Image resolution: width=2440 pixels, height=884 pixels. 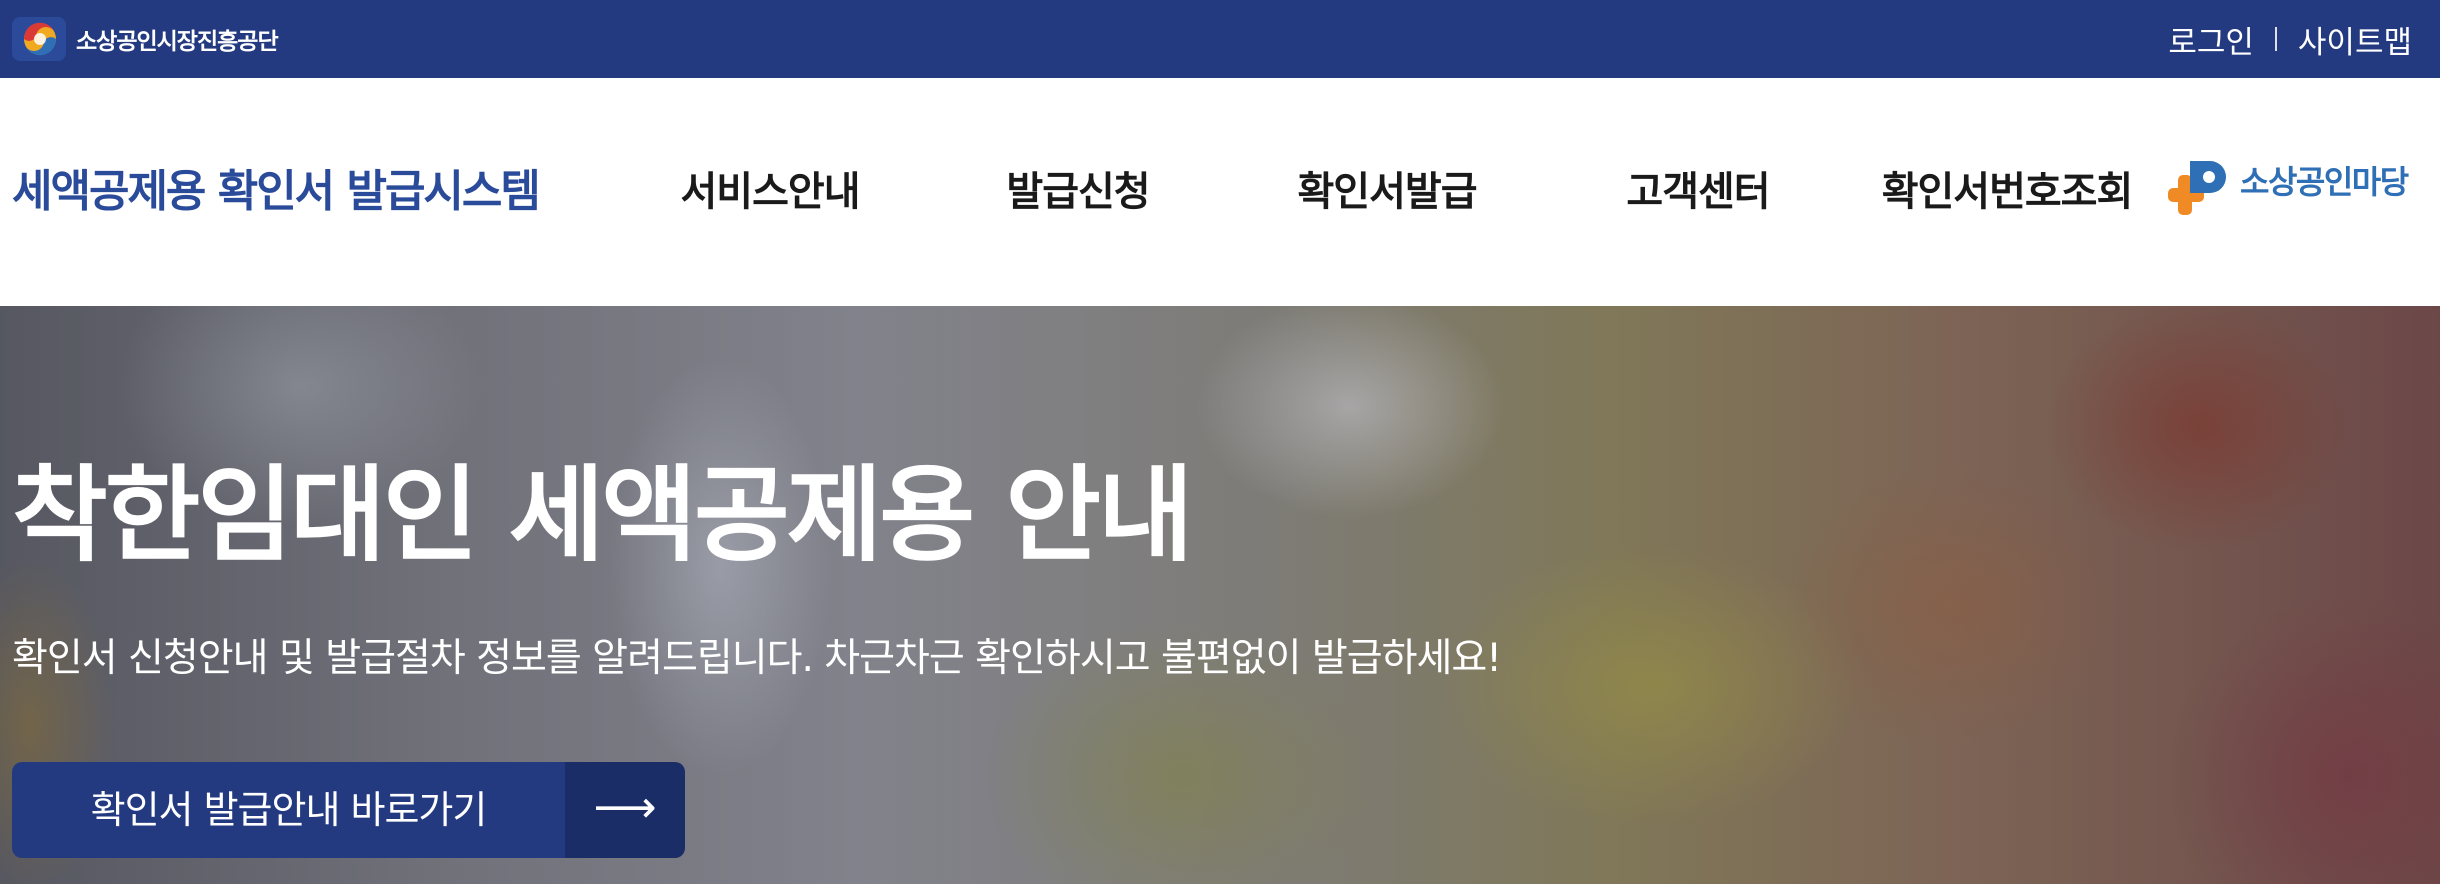 What do you see at coordinates (276, 192) in the screenshot?
I see `site-title-link: 세액공제용 확인서 발급시스템` at bounding box center [276, 192].